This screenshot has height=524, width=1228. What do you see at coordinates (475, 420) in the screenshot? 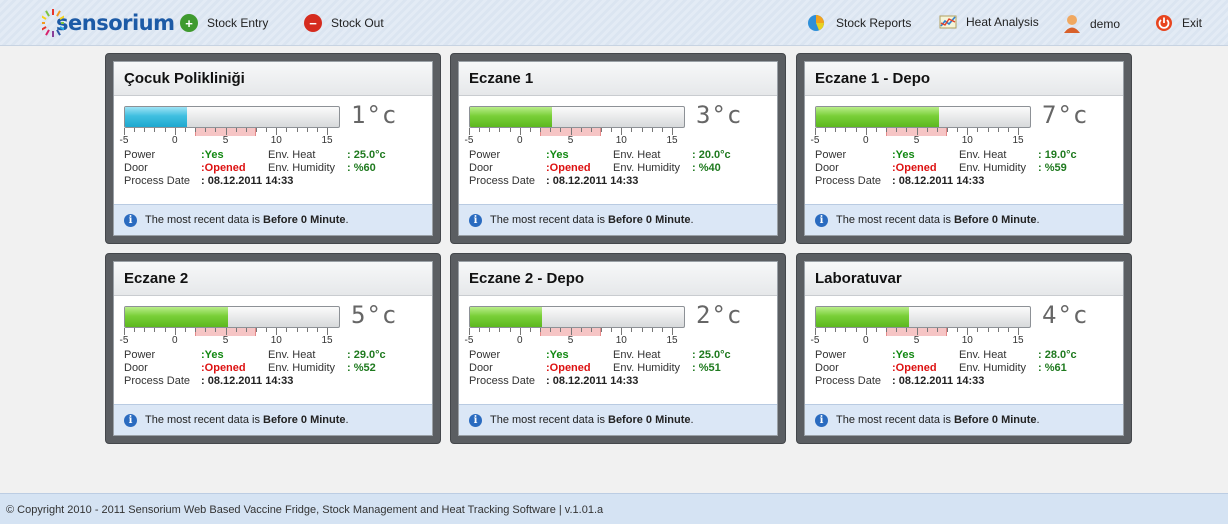
I see `info-icon: i` at bounding box center [475, 420].